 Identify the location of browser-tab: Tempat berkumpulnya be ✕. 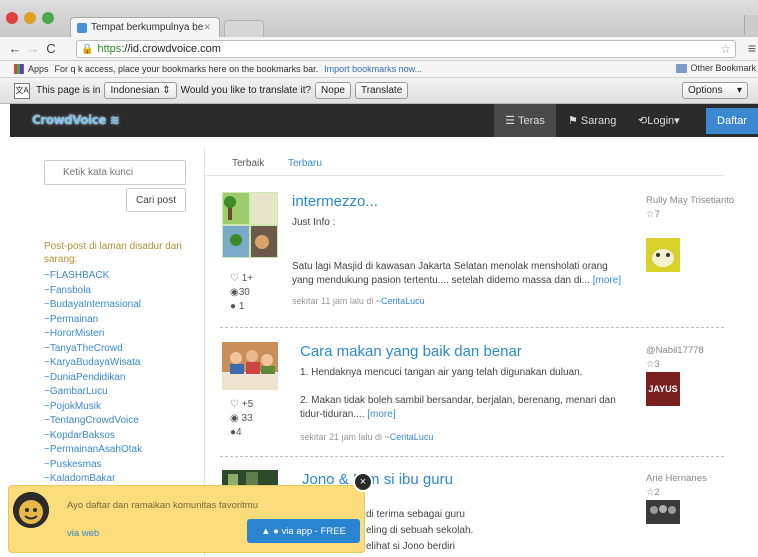
(145, 27).